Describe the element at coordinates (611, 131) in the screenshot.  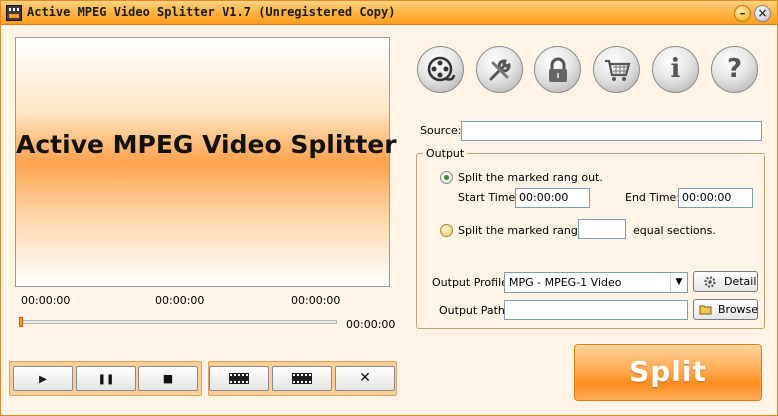
I see `source-input` at that location.